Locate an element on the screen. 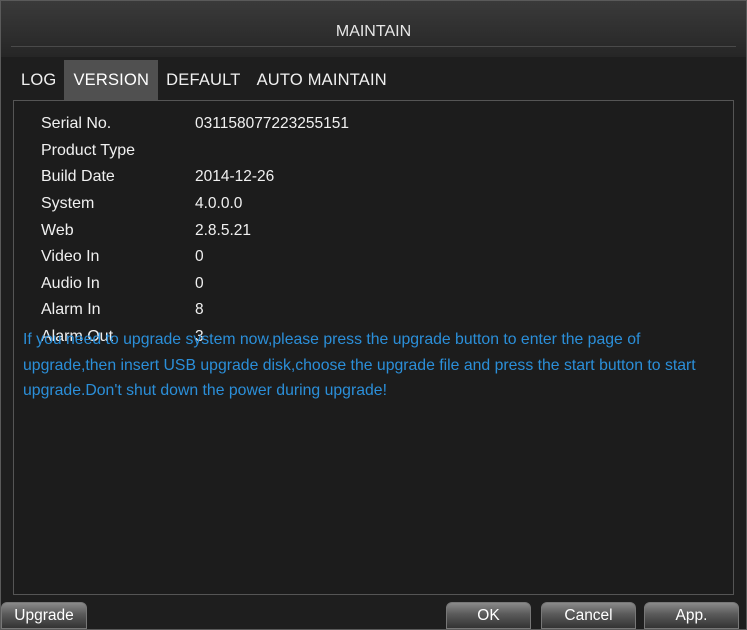  title-bar: MAINTAIN is located at coordinates (373, 29).